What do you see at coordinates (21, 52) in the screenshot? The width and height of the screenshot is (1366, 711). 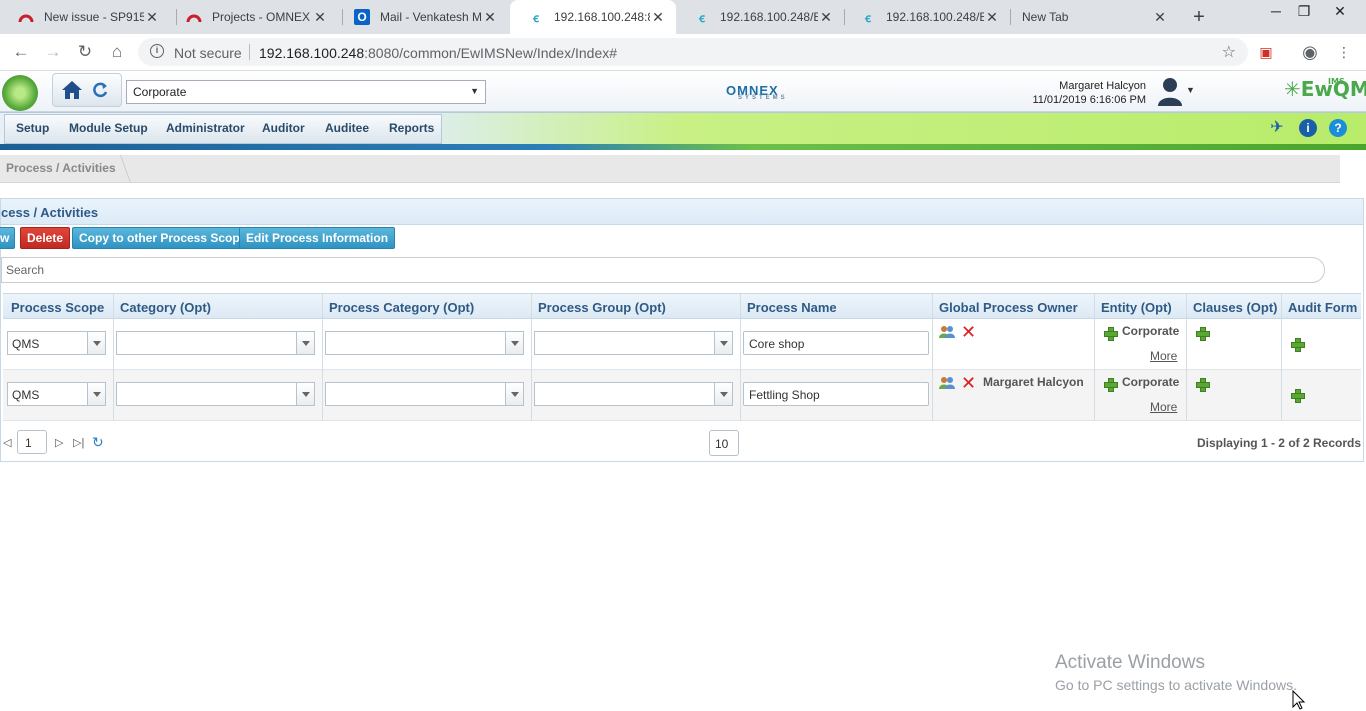 I see `back-arrow-icon: ←` at bounding box center [21, 52].